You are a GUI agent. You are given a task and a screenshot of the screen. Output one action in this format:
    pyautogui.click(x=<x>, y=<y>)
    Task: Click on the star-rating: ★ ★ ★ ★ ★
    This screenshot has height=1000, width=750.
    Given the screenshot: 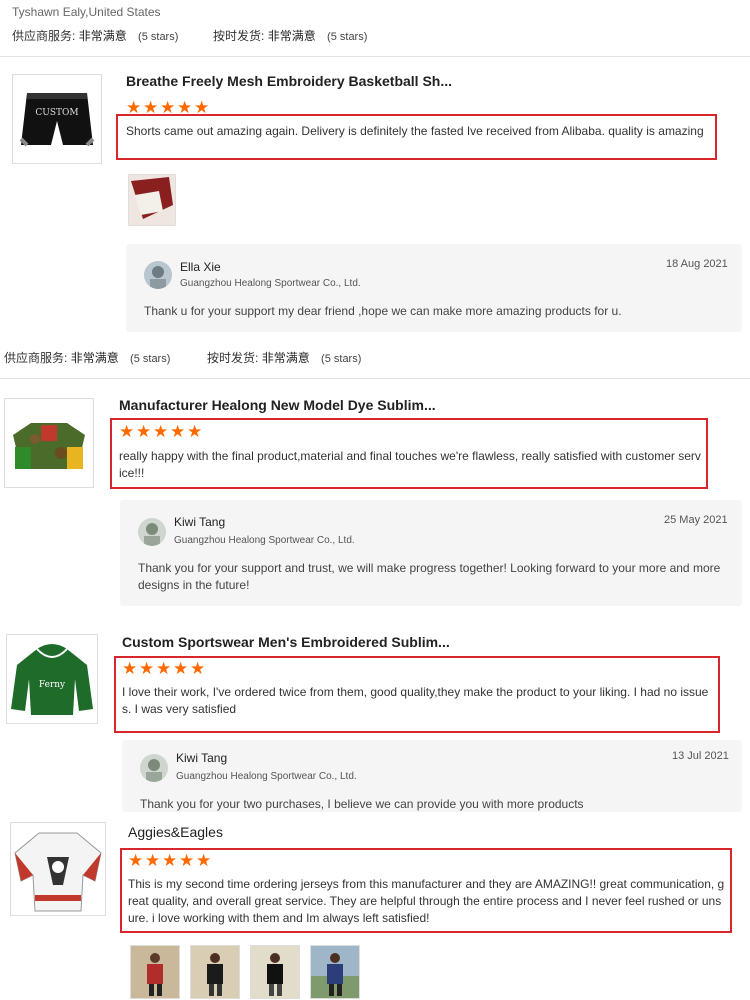 What is the action you would take?
    pyautogui.click(x=168, y=107)
    